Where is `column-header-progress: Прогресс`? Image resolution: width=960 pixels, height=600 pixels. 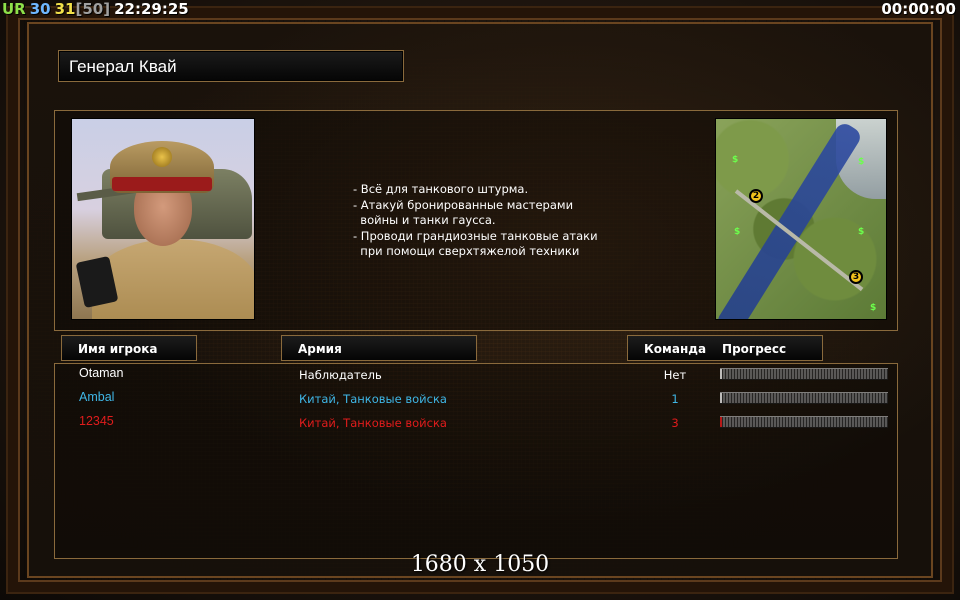 column-header-progress: Прогресс is located at coordinates (754, 349).